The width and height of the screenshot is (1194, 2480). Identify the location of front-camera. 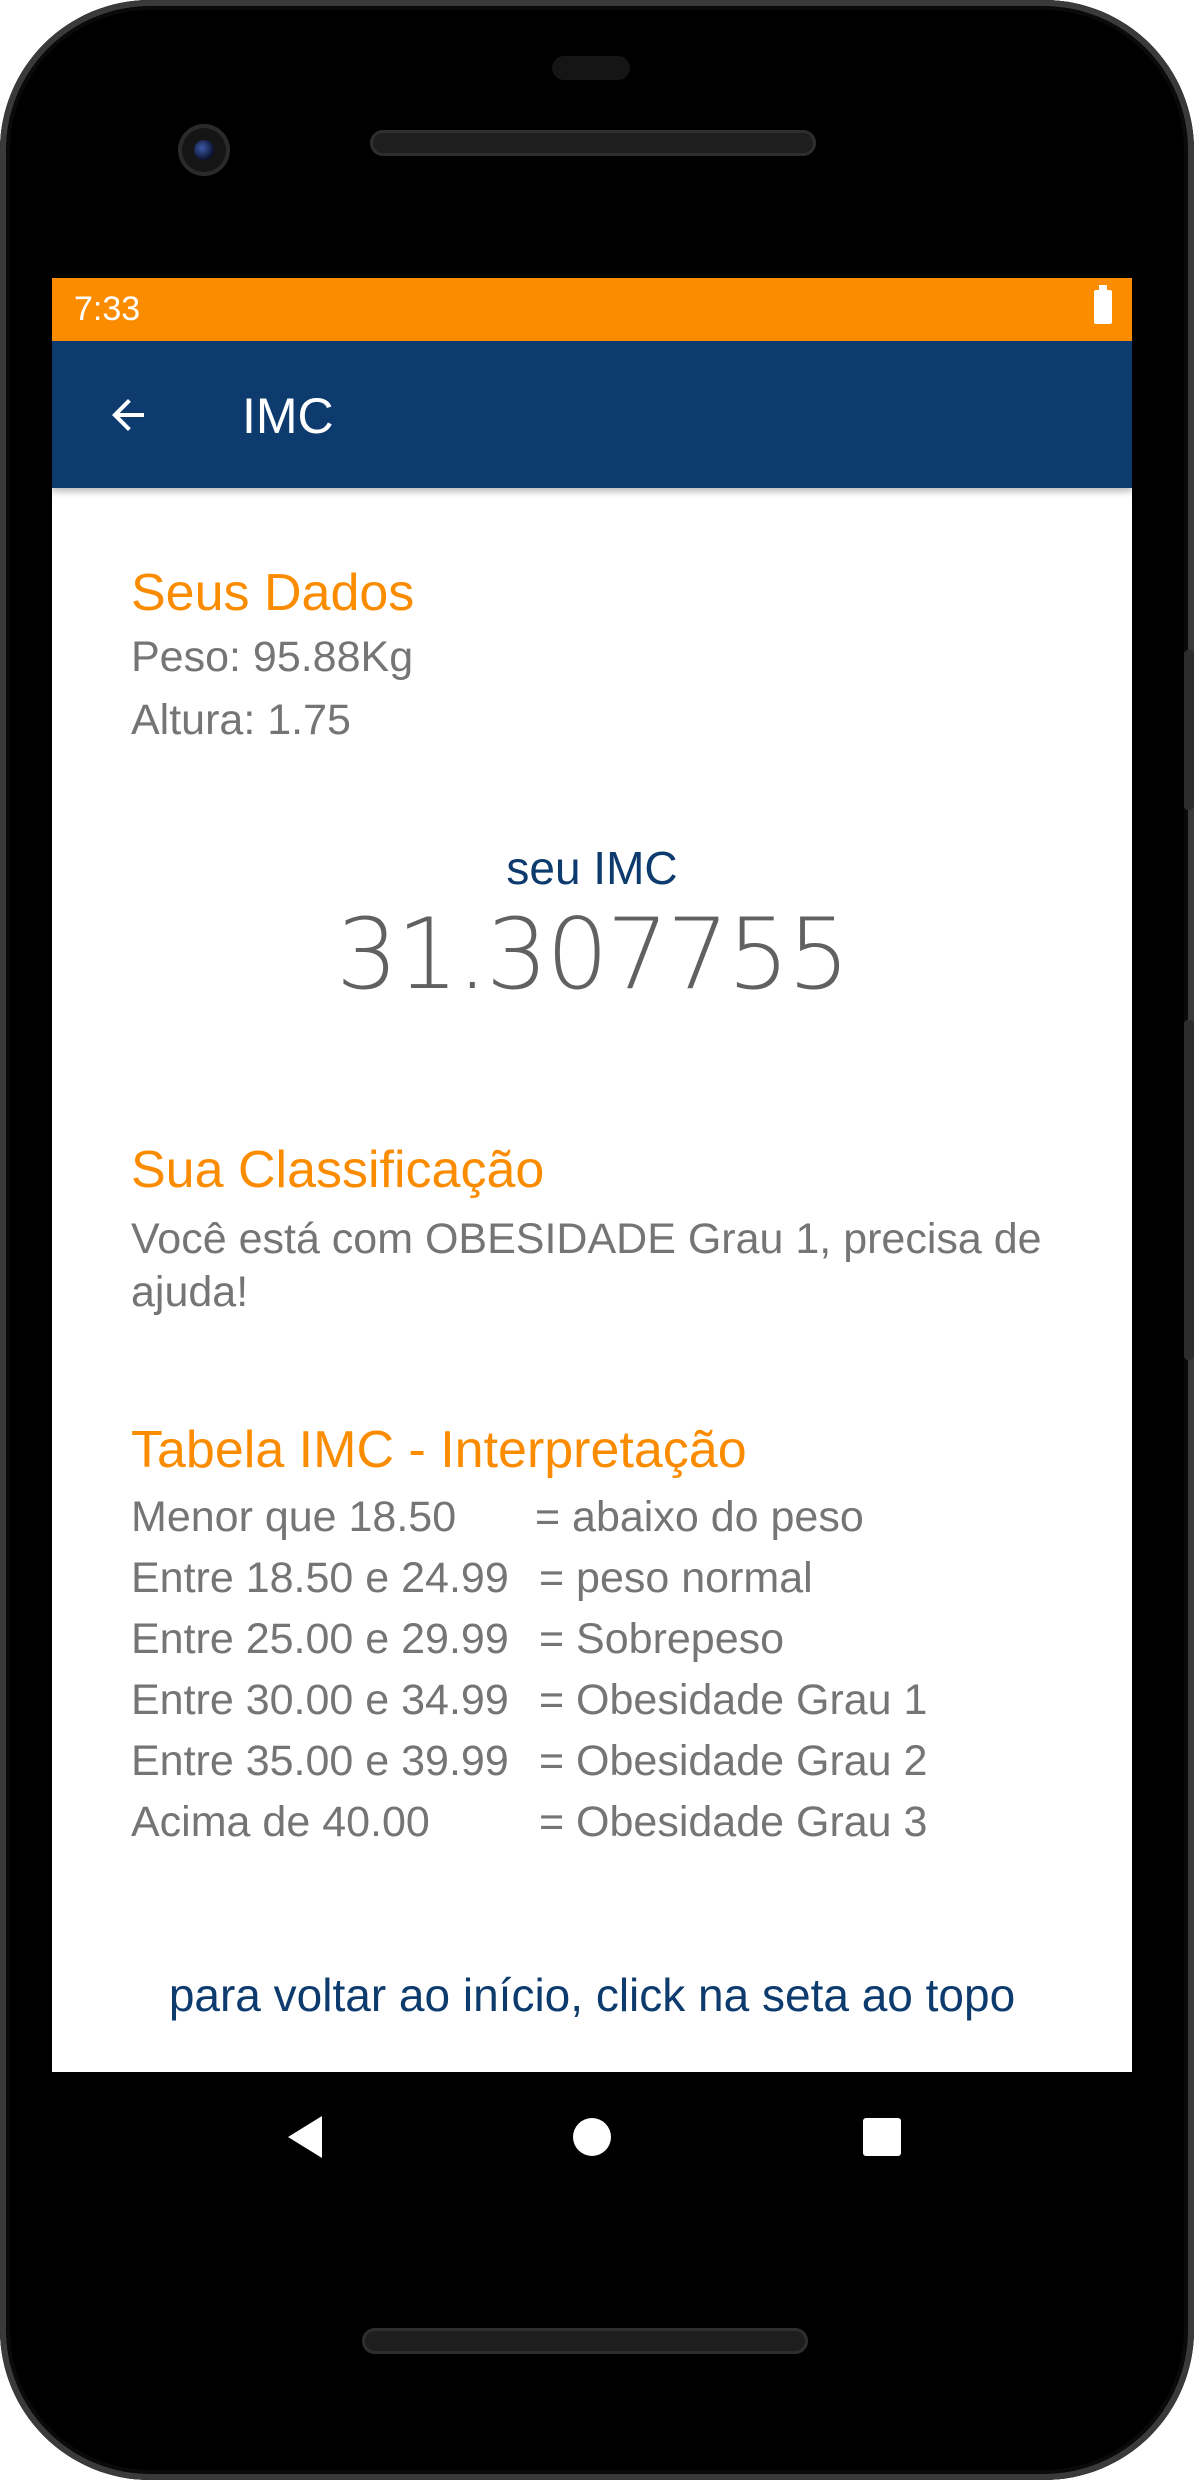
(204, 150).